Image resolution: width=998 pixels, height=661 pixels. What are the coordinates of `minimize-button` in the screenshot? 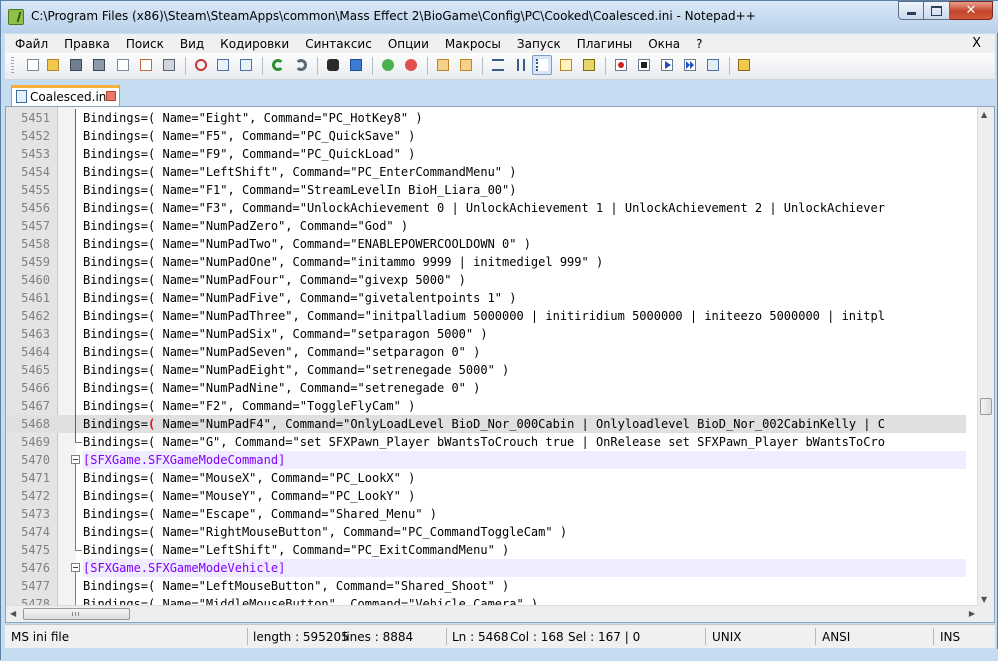 It's located at (911, 10).